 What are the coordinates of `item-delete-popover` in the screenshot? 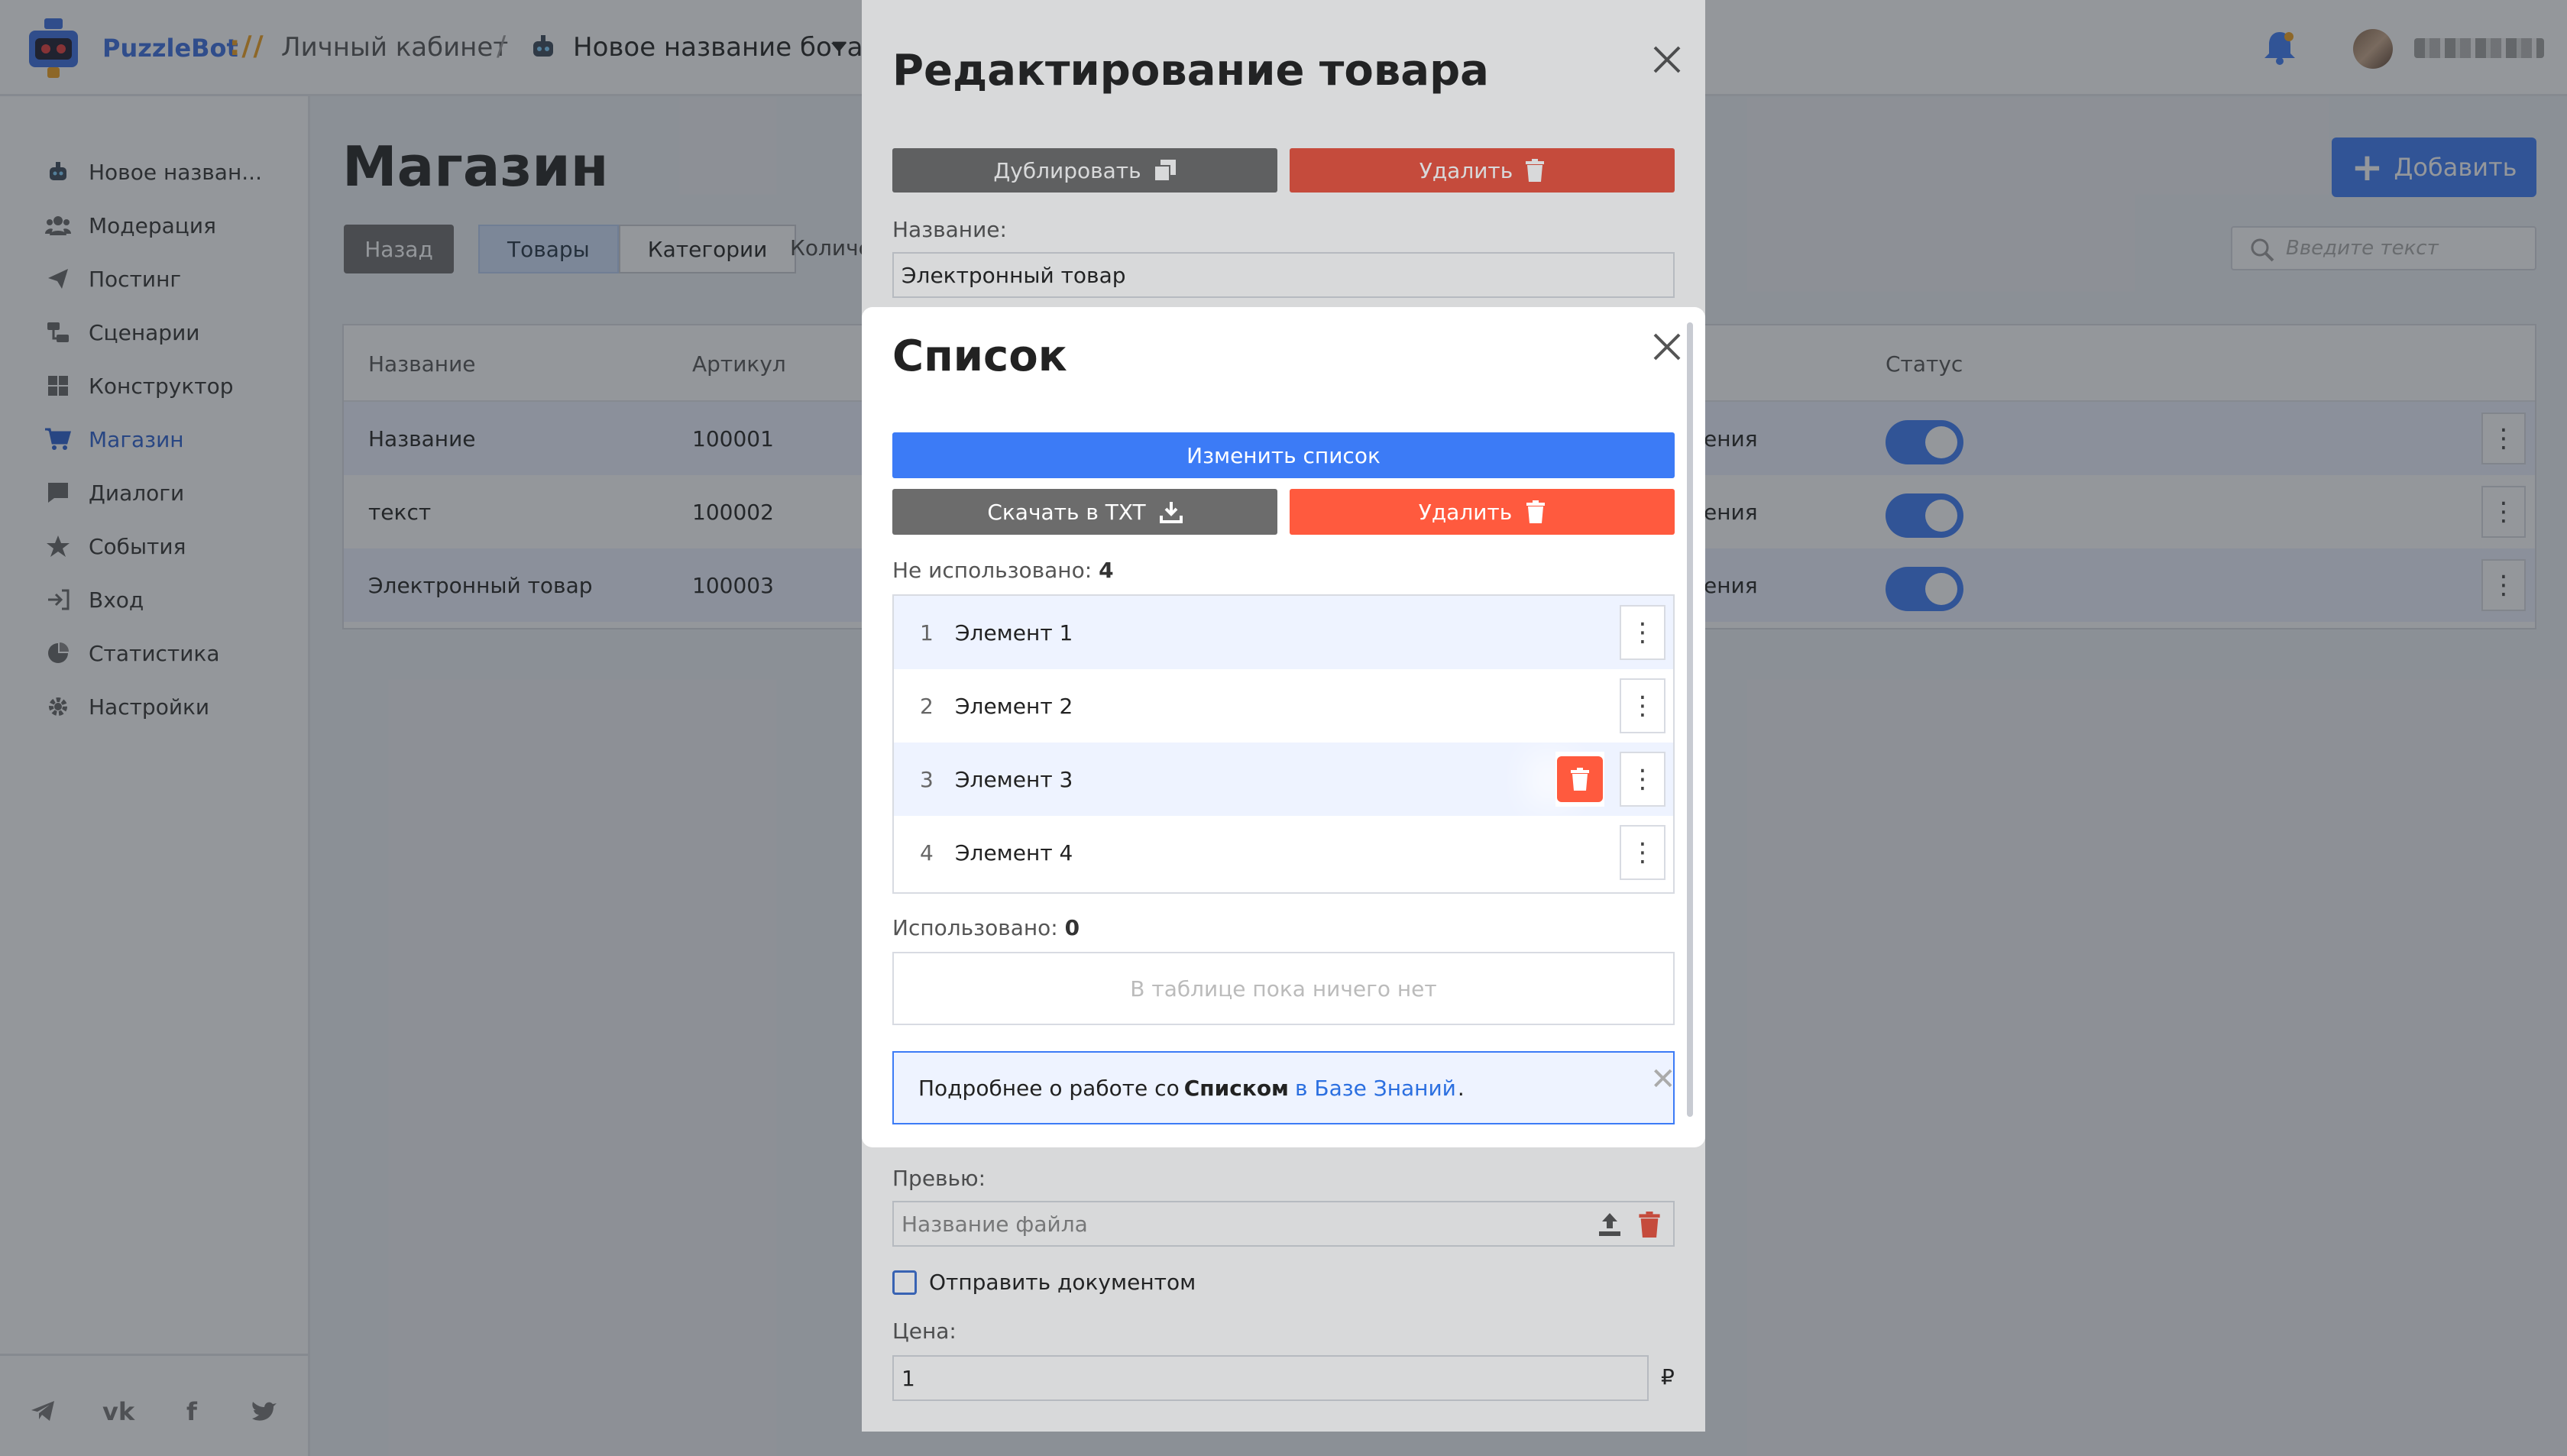 It's located at (1579, 779).